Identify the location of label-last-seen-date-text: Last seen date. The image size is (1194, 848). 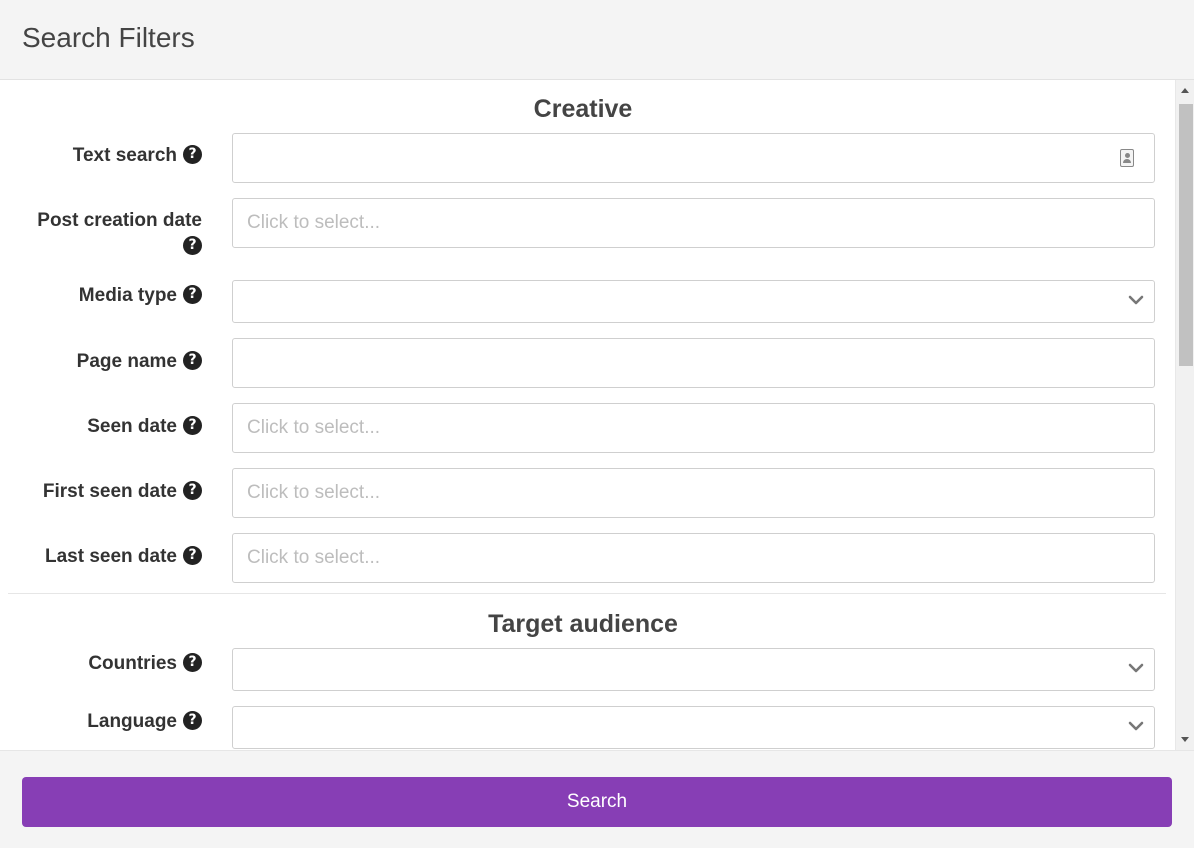
(111, 556).